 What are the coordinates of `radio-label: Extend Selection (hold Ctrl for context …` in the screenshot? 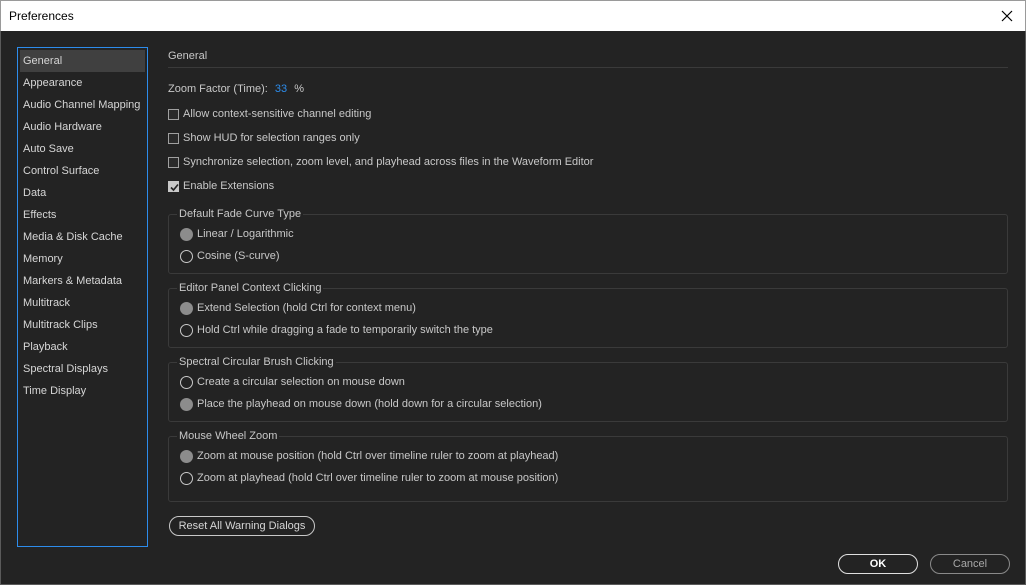 It's located at (306, 308).